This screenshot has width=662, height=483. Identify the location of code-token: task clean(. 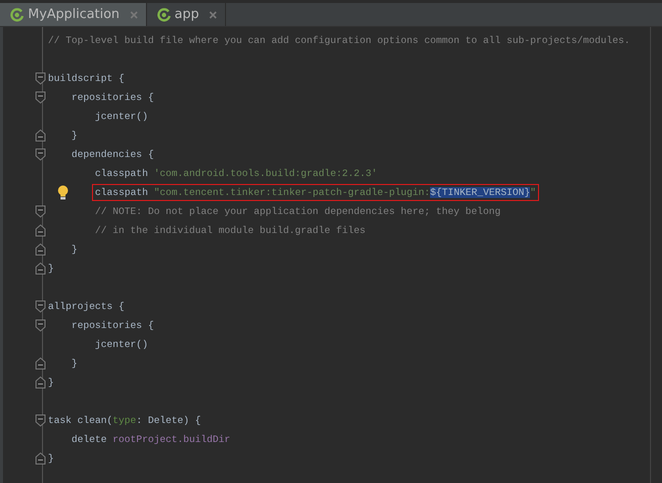
(80, 420).